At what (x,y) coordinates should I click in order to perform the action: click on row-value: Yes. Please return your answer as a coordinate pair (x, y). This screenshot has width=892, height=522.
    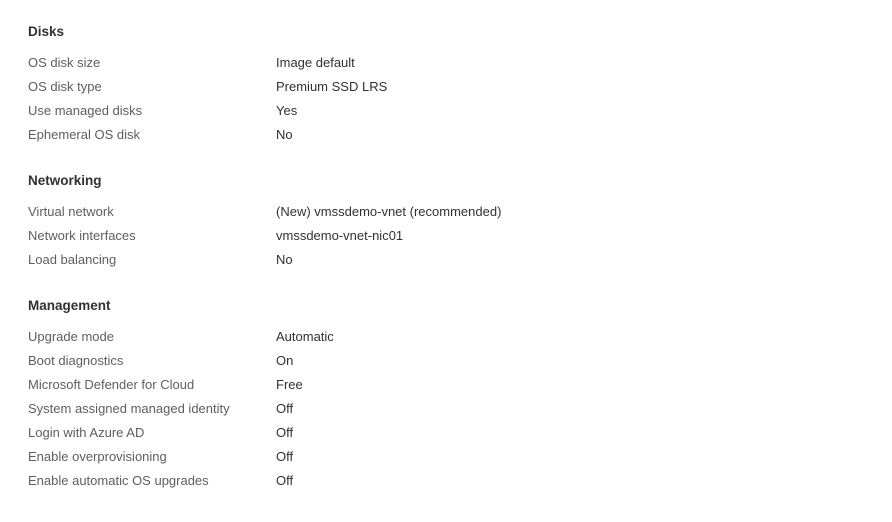
    Looking at the image, I should click on (287, 110).